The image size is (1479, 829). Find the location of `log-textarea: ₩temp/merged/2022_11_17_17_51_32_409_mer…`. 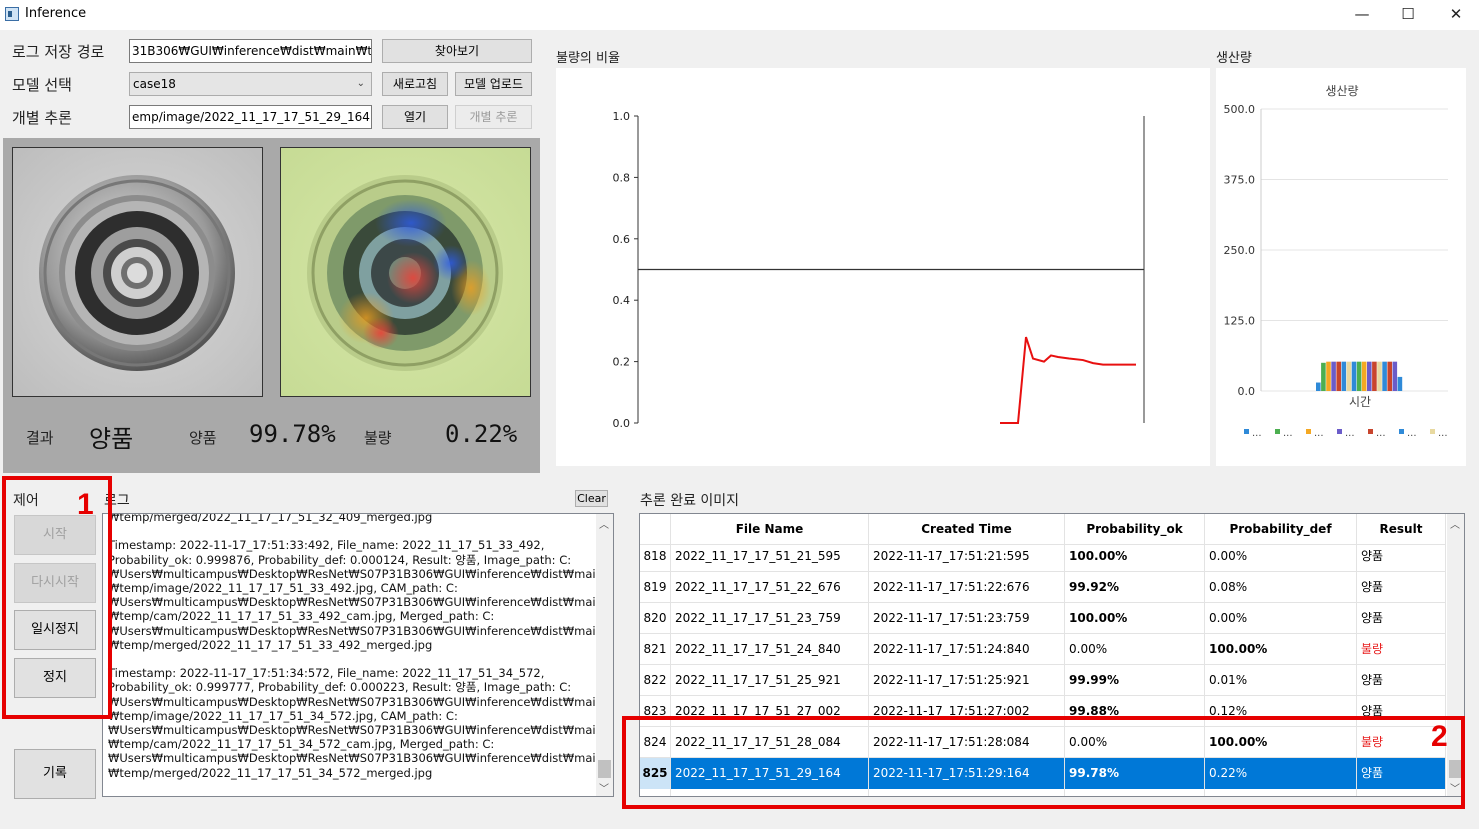

log-textarea: ₩temp/merged/2022_11_17_17_51_32_409_mer… is located at coordinates (358, 655).